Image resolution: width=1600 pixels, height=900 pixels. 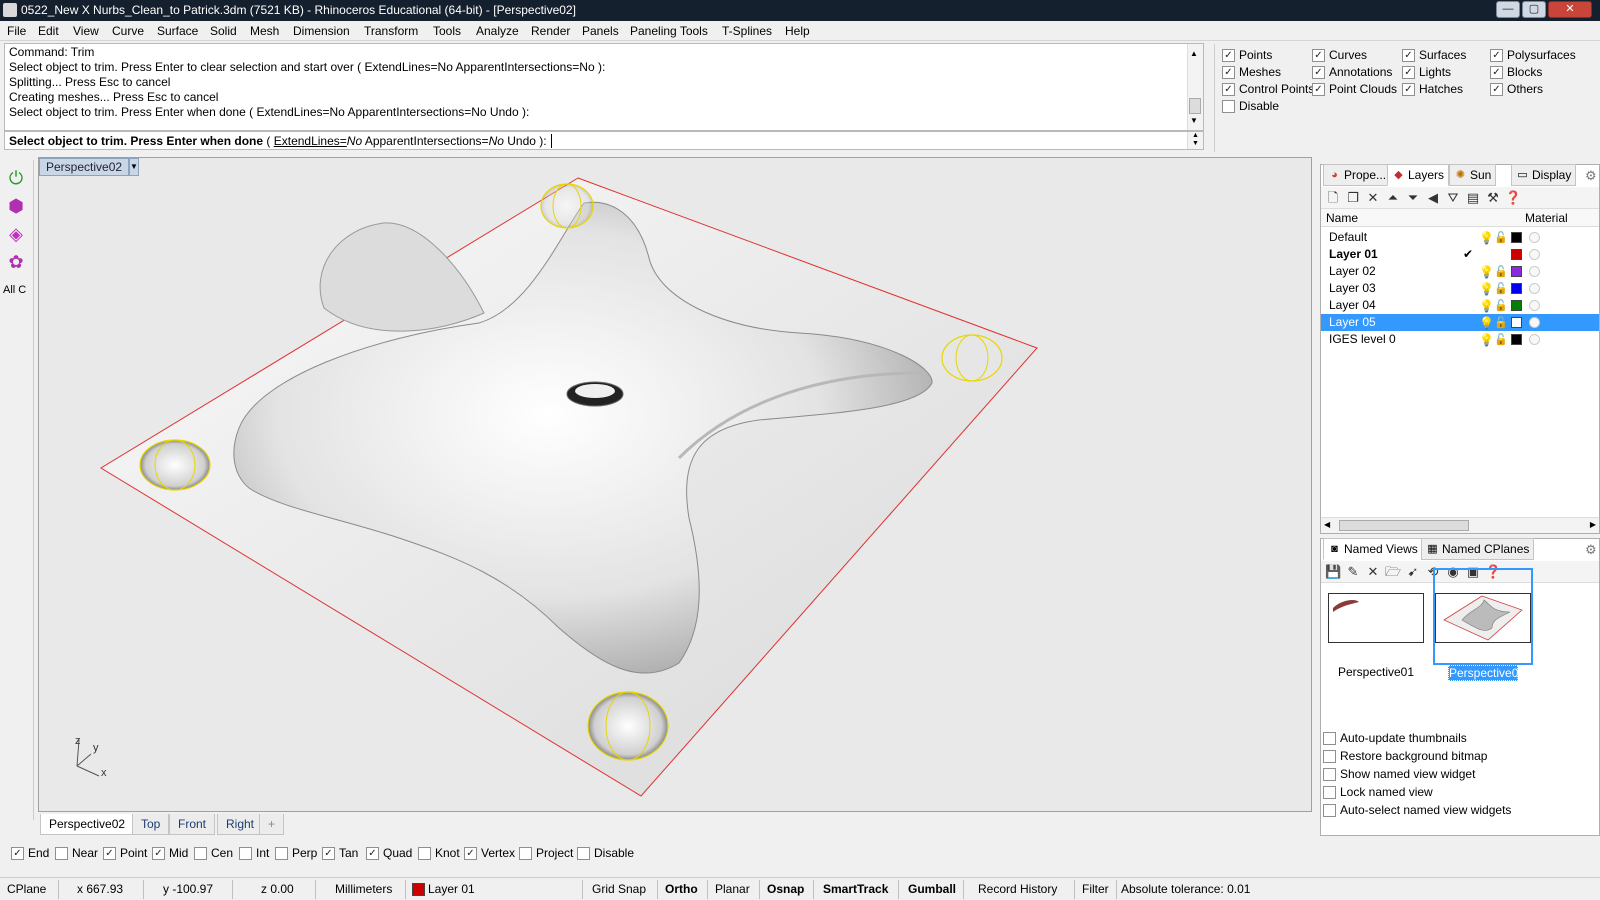 What do you see at coordinates (1251, 72) in the screenshot?
I see `filter-meshes: ✓ Meshes` at bounding box center [1251, 72].